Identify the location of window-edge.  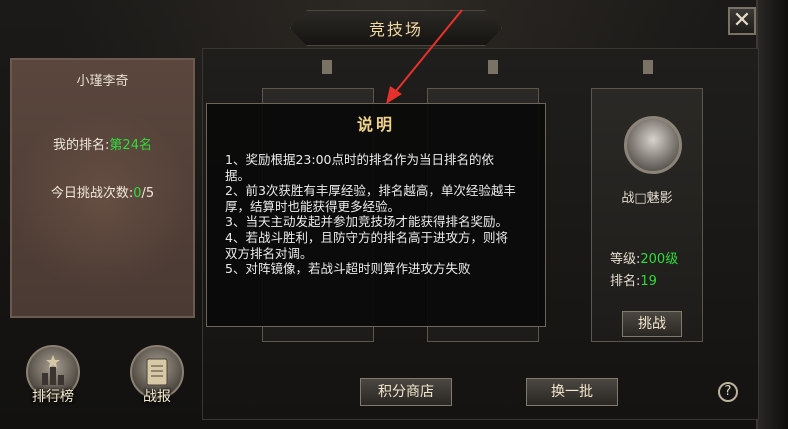
(772, 214).